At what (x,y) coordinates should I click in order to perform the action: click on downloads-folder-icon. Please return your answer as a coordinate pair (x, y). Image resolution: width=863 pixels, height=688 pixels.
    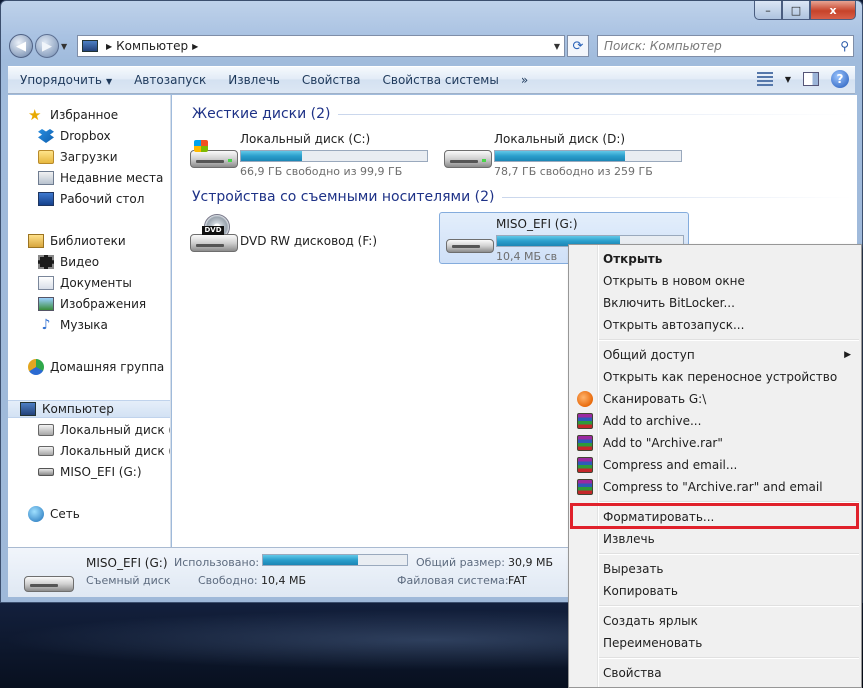
    Looking at the image, I should click on (46, 157).